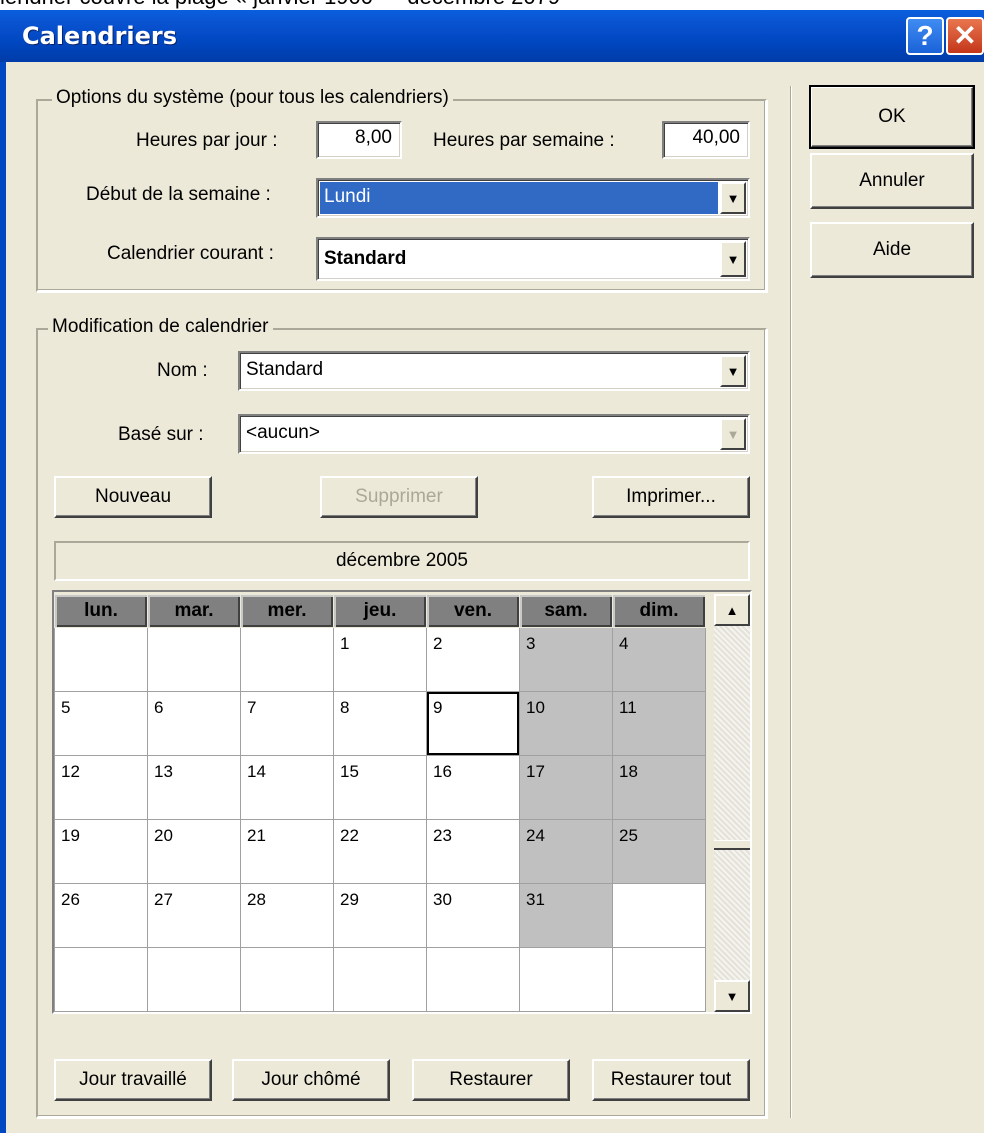 This screenshot has width=984, height=1133. I want to click on calendar-day-cell: 4, so click(659, 659).